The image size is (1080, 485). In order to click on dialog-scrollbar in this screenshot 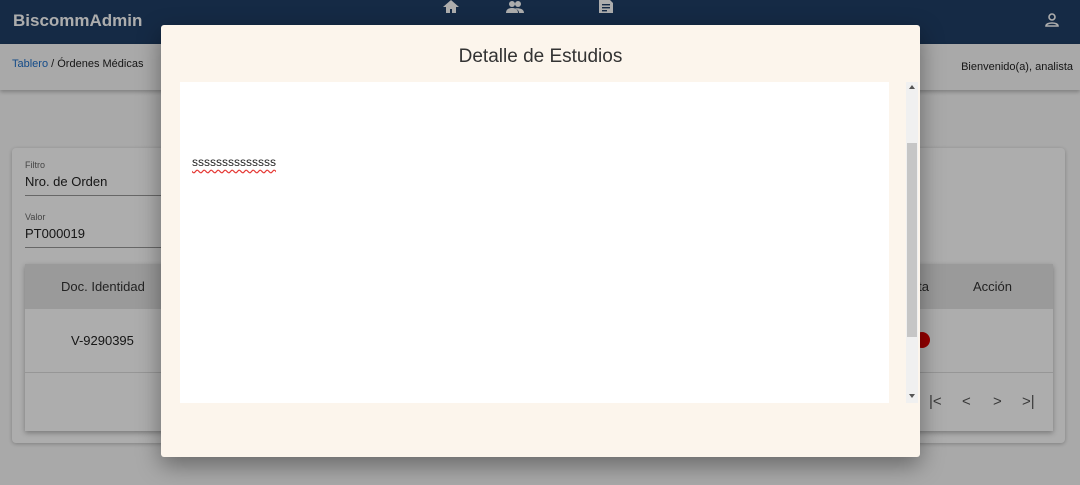, I will do `click(912, 242)`.